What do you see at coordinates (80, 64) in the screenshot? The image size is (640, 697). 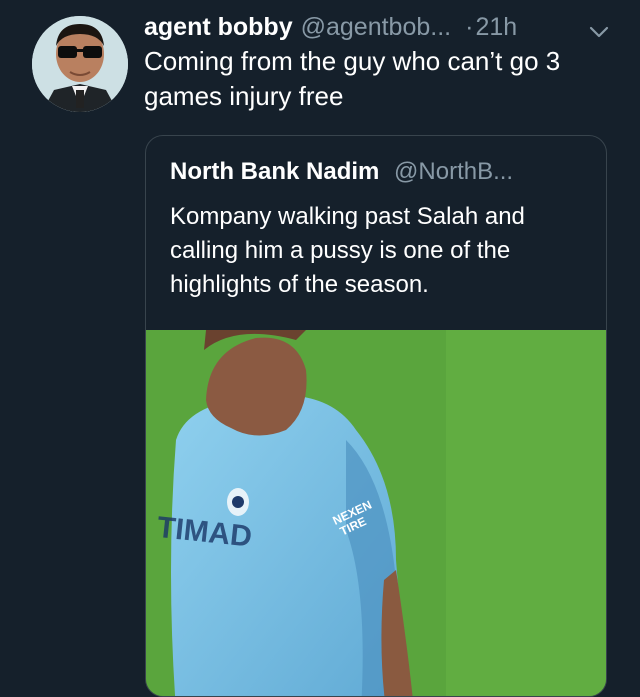 I see `avatar` at bounding box center [80, 64].